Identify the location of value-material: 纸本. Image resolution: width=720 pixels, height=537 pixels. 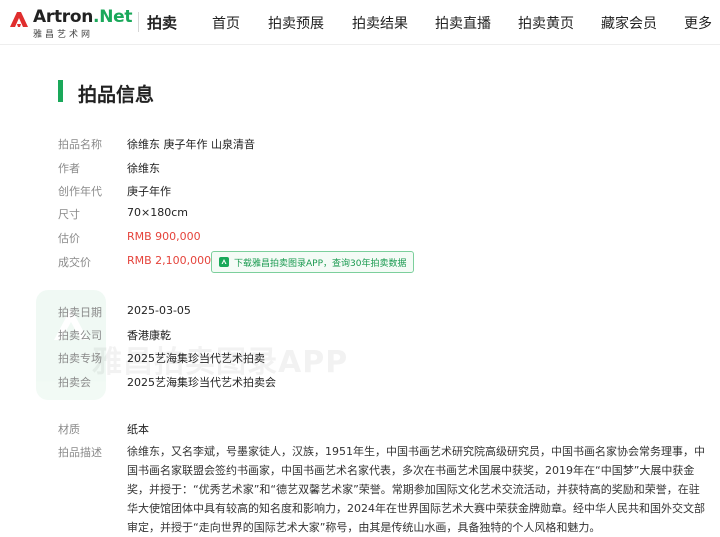
(138, 429).